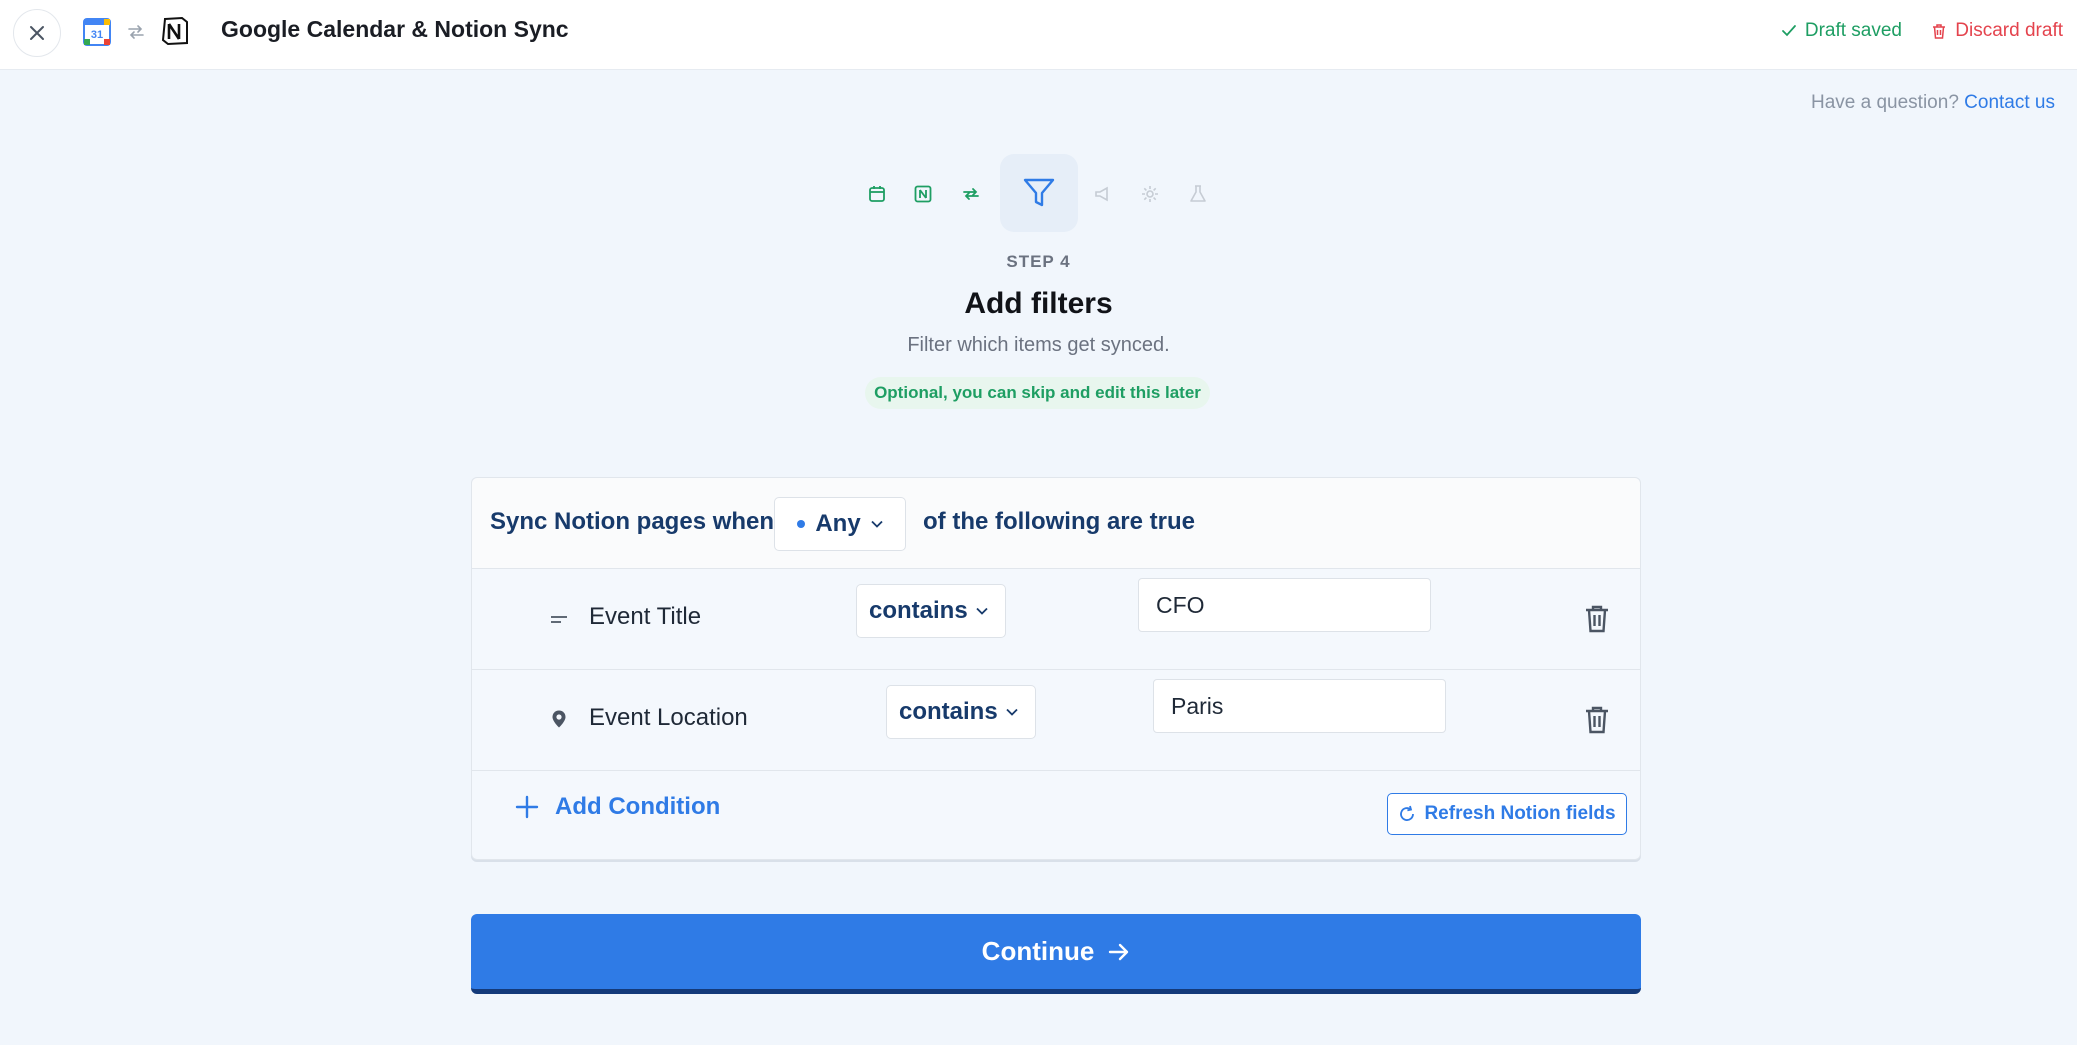 Image resolution: width=2077 pixels, height=1045 pixels. I want to click on filter-icon, so click(1039, 192).